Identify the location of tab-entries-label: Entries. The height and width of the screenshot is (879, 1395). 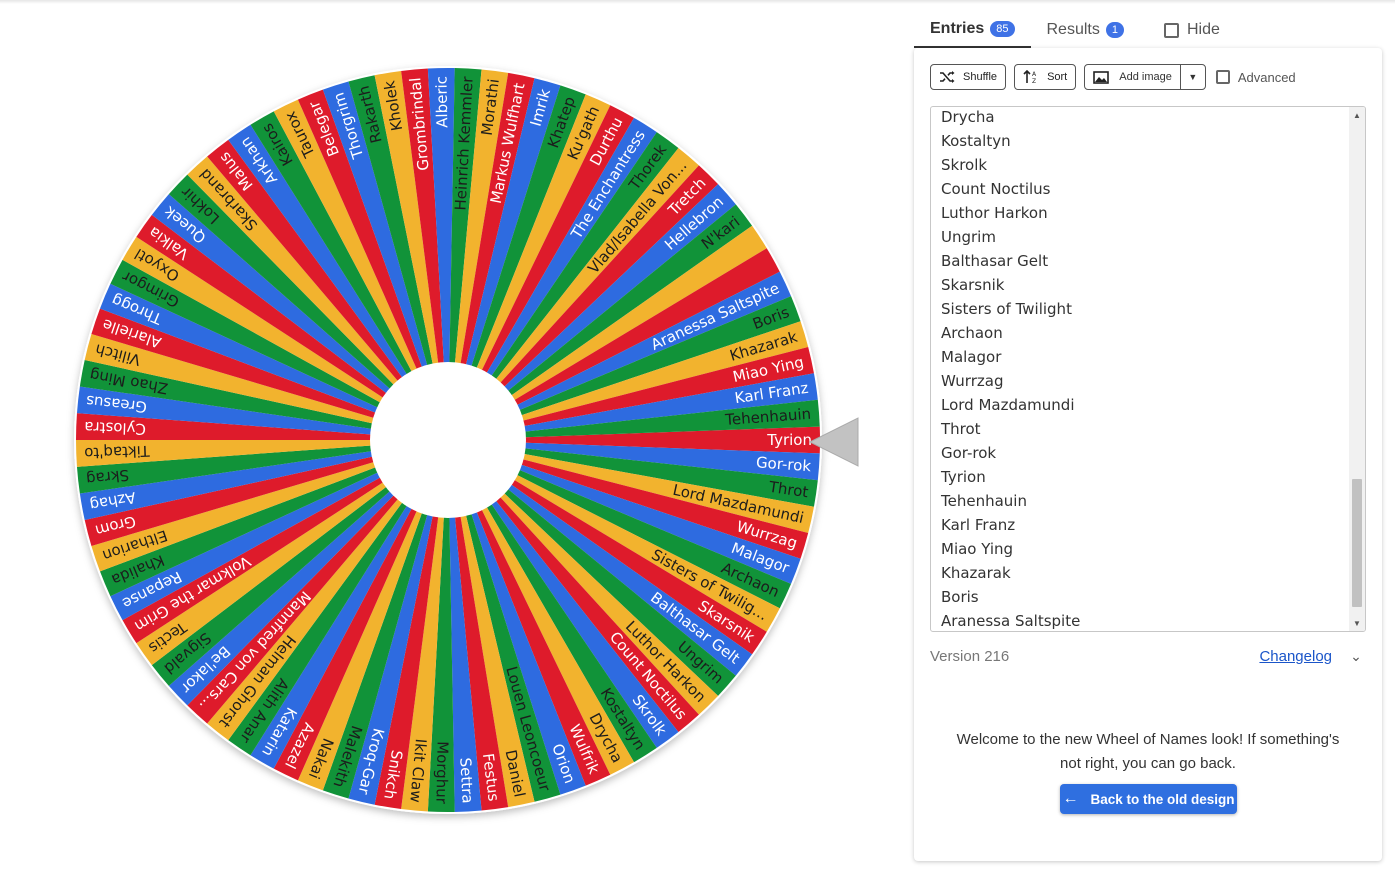
(957, 28).